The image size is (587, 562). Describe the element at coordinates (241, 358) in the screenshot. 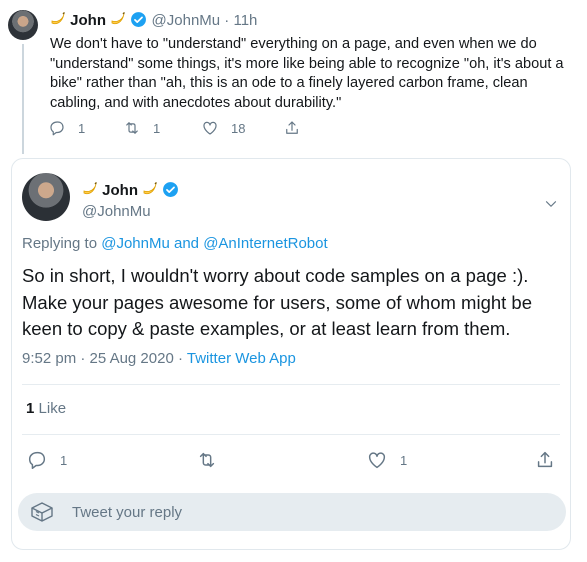

I see `source-link: Twitter Web App` at that location.